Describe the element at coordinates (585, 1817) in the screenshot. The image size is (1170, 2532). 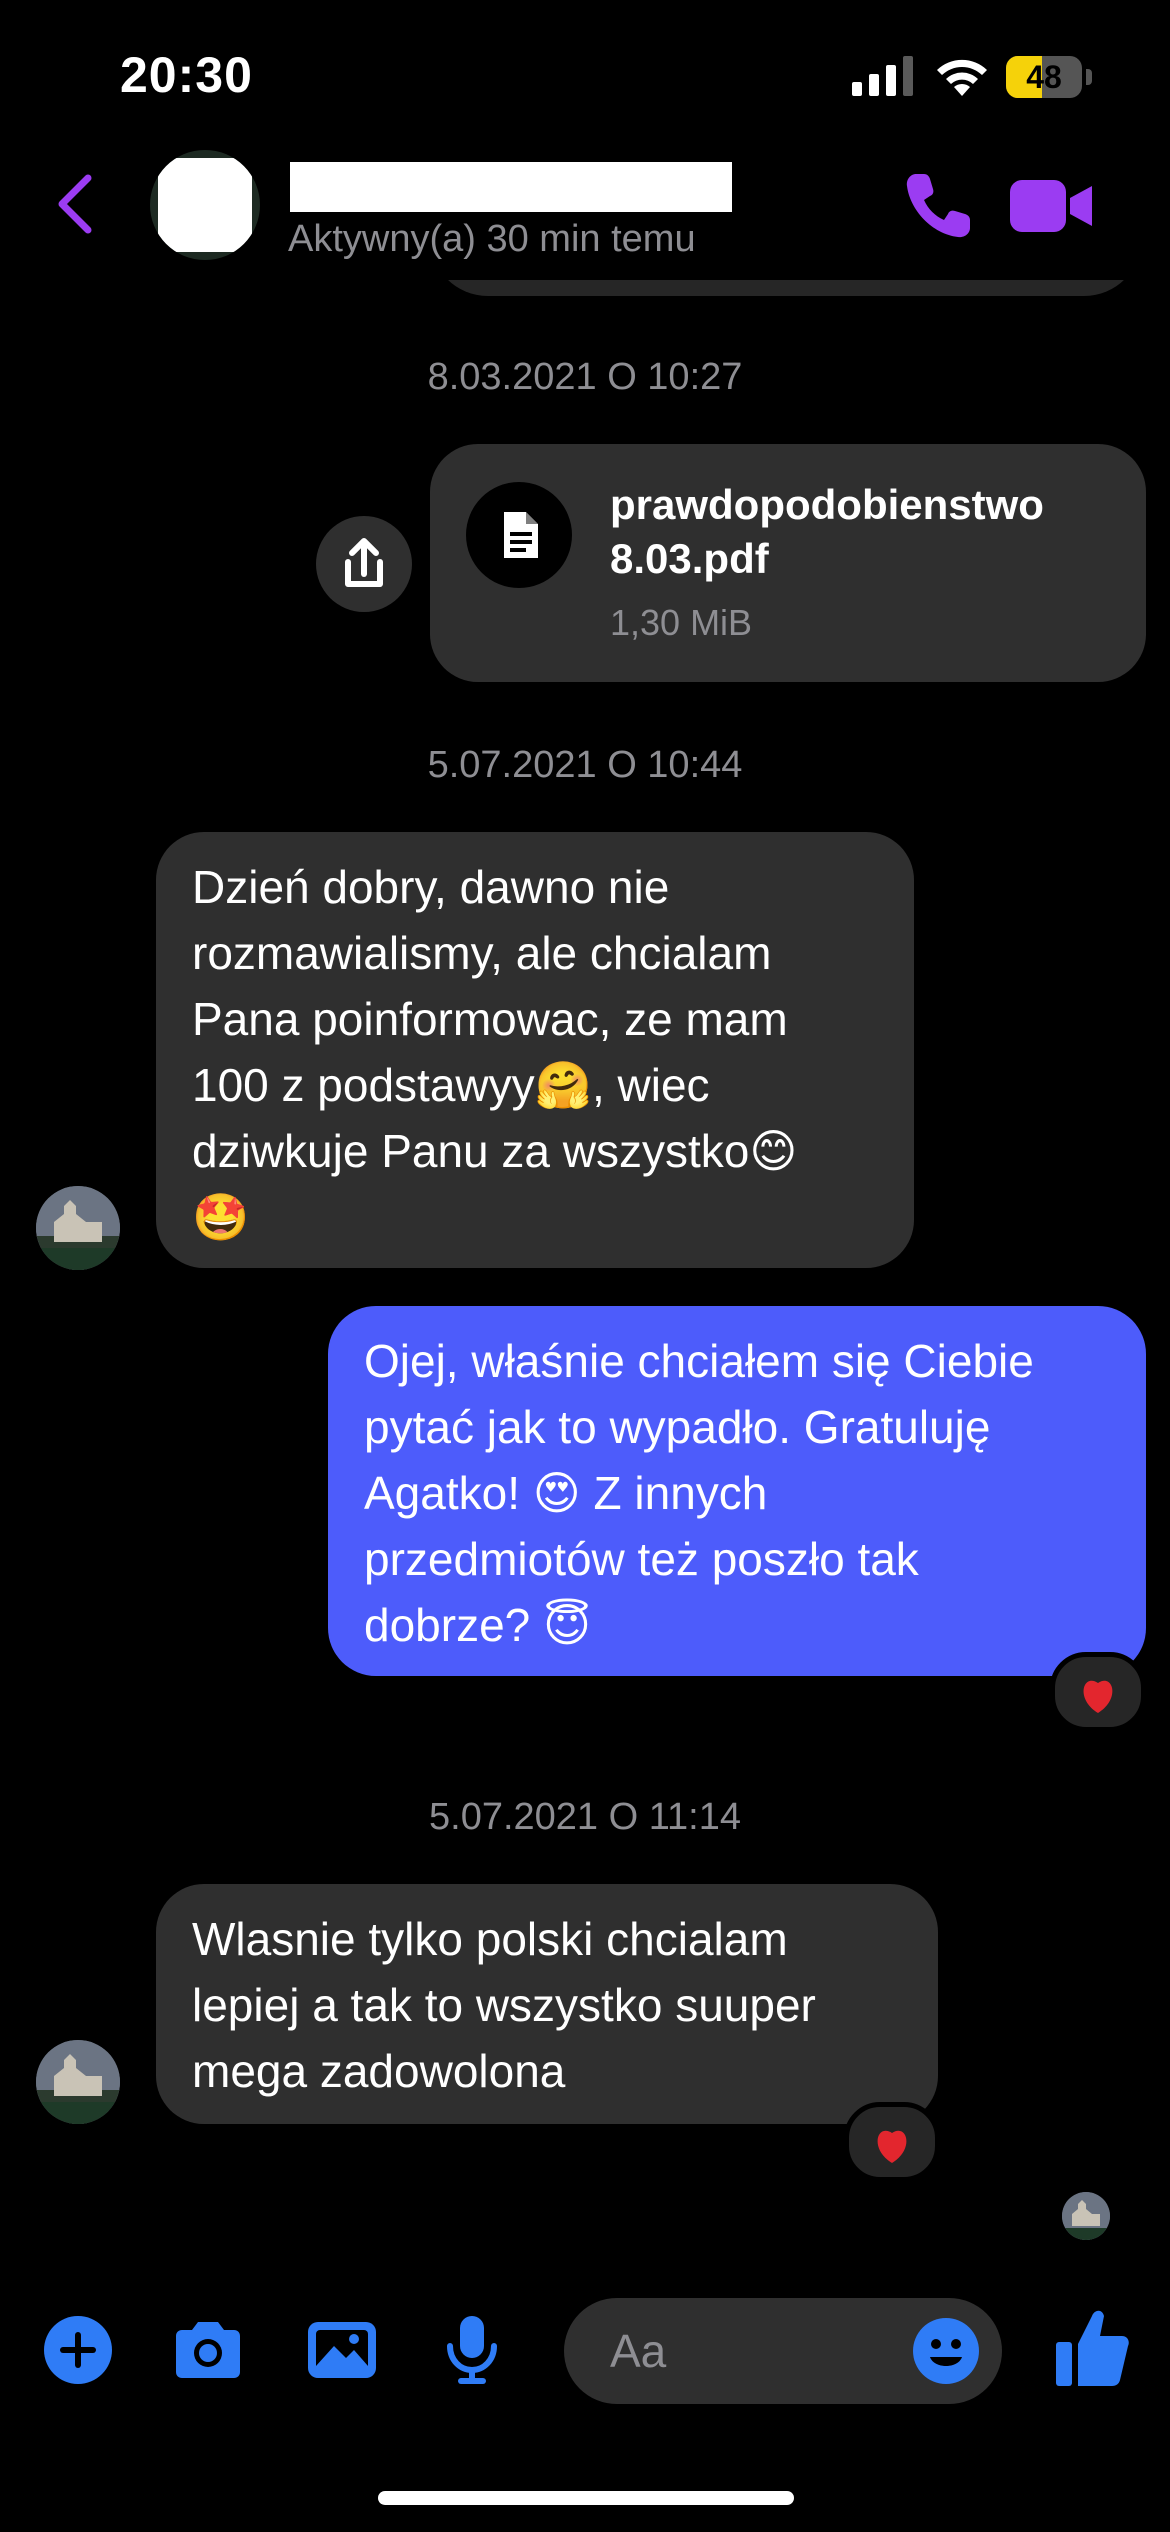
I see `timestamp-divider: 5.07.2021 O 11:14` at that location.